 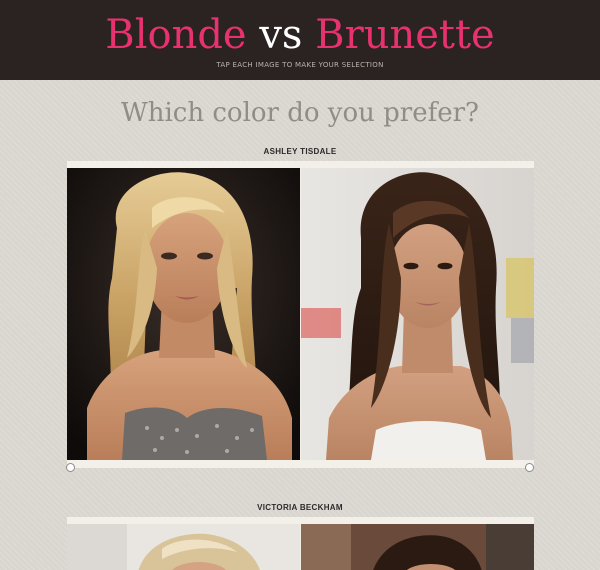 I want to click on celebrity-name: VICTORIA BECKHAM, so click(x=300, y=507).